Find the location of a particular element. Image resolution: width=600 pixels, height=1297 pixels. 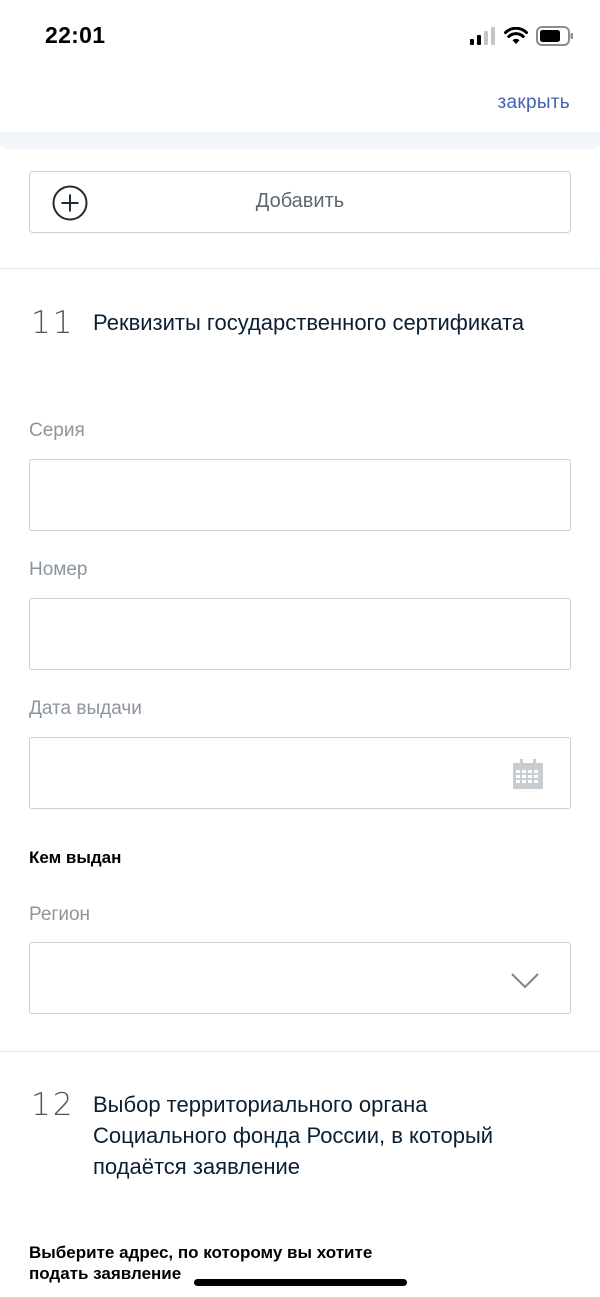

status-icons is located at coordinates (522, 36).